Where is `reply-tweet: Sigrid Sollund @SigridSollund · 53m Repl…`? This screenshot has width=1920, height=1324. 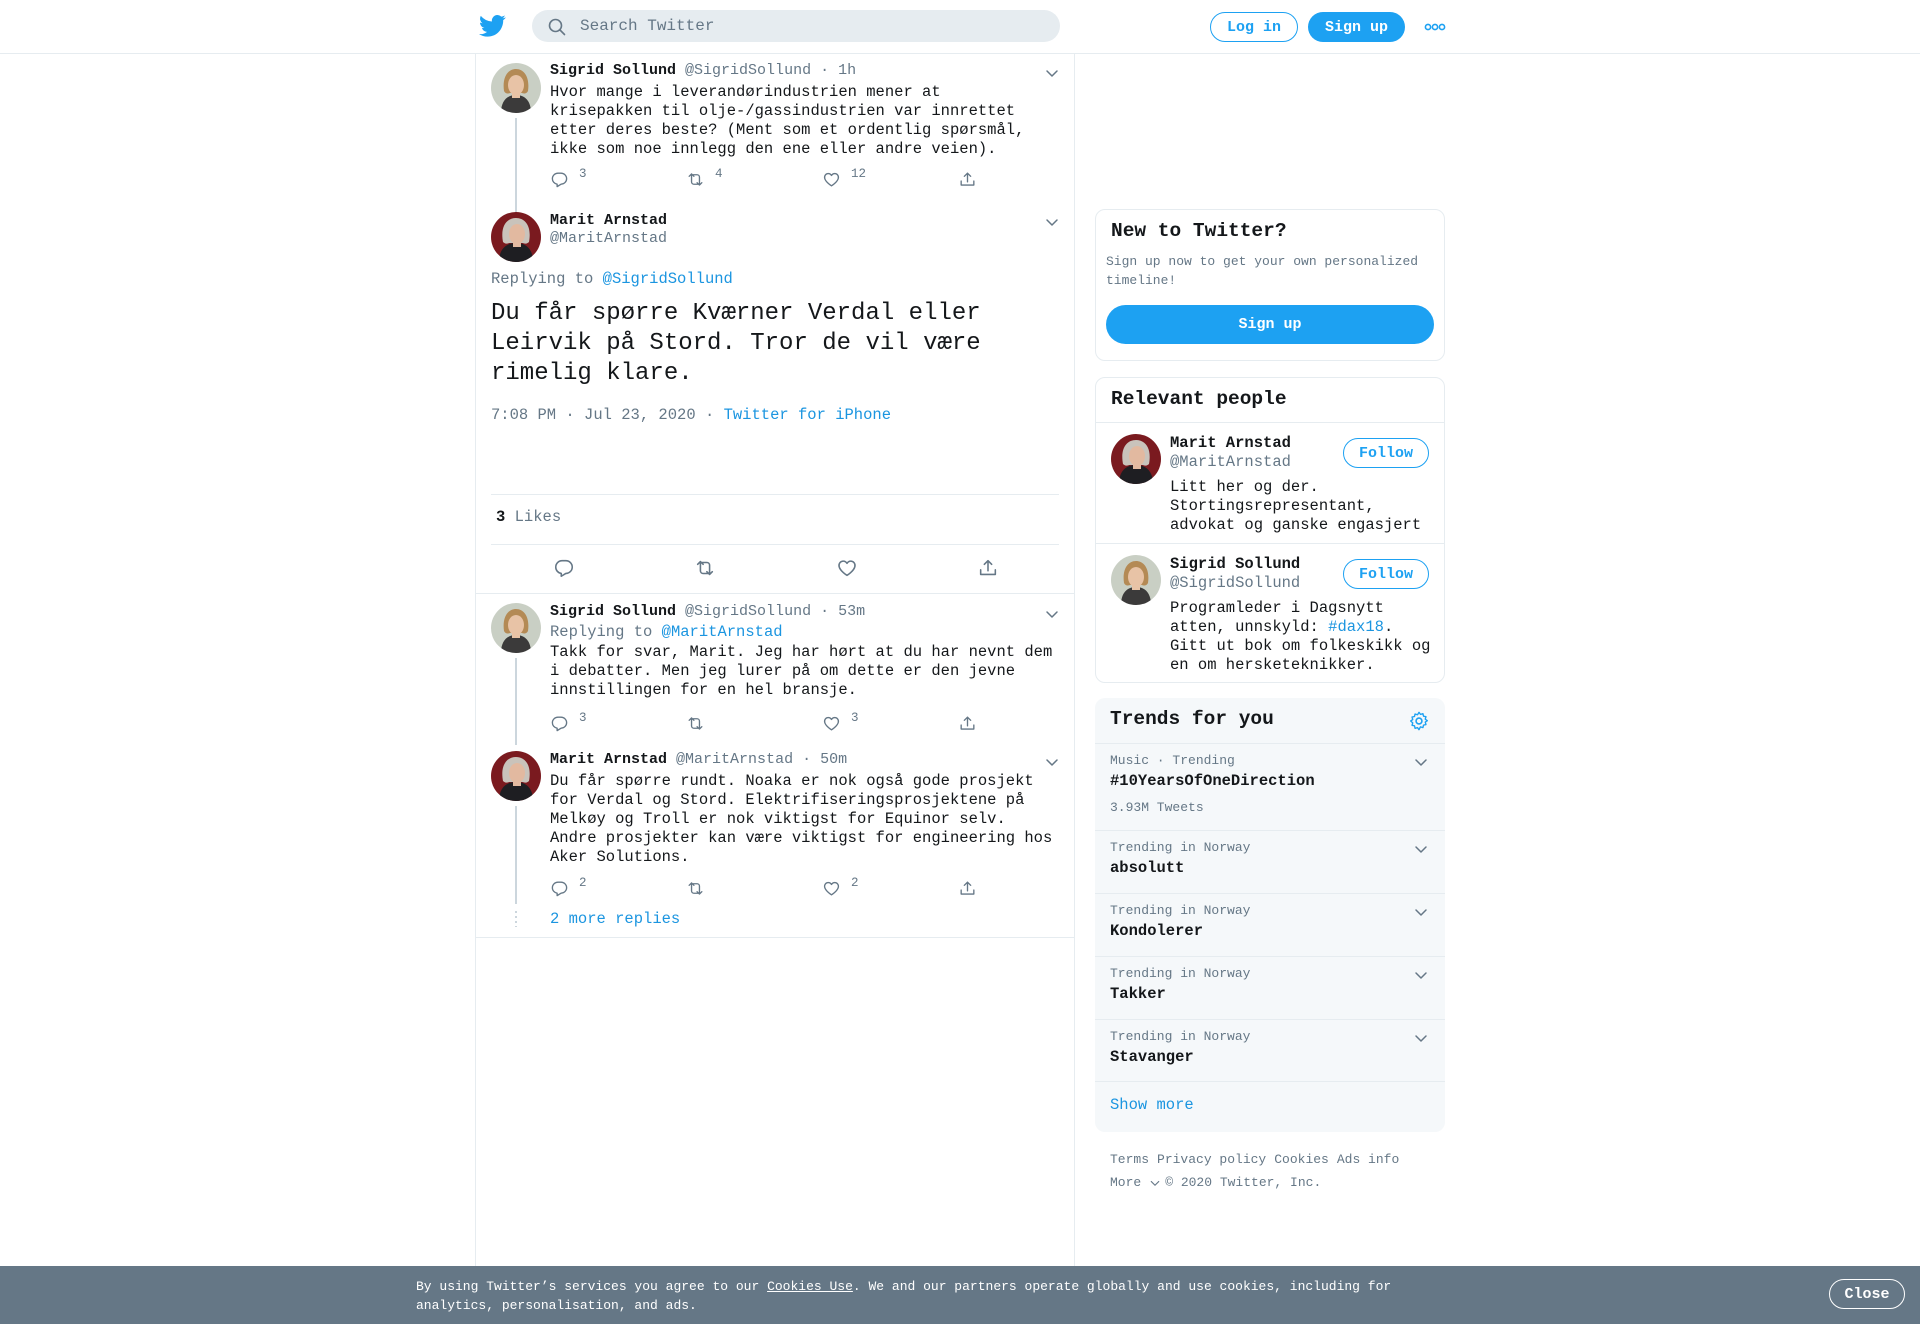 reply-tweet: Sigrid Sollund @SigridSollund · 53m Repl… is located at coordinates (775, 670).